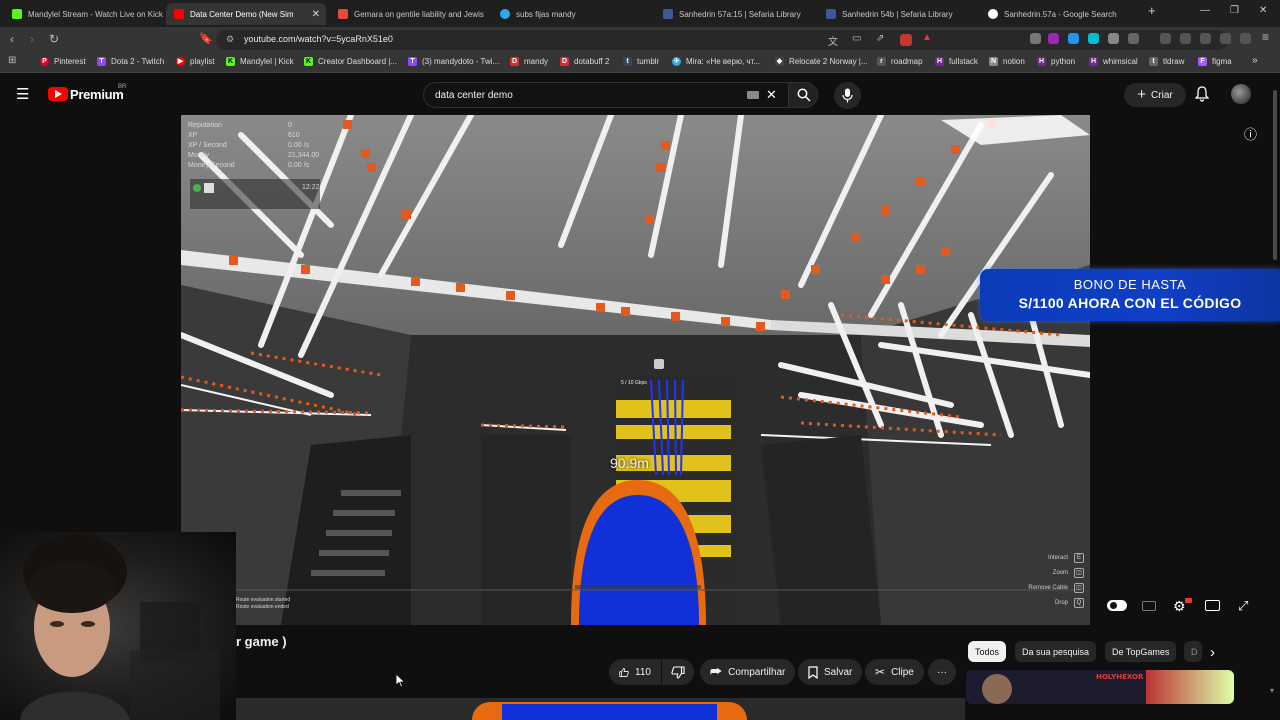  Describe the element at coordinates (1149, 606) in the screenshot. I see `subtitles-icon` at that location.